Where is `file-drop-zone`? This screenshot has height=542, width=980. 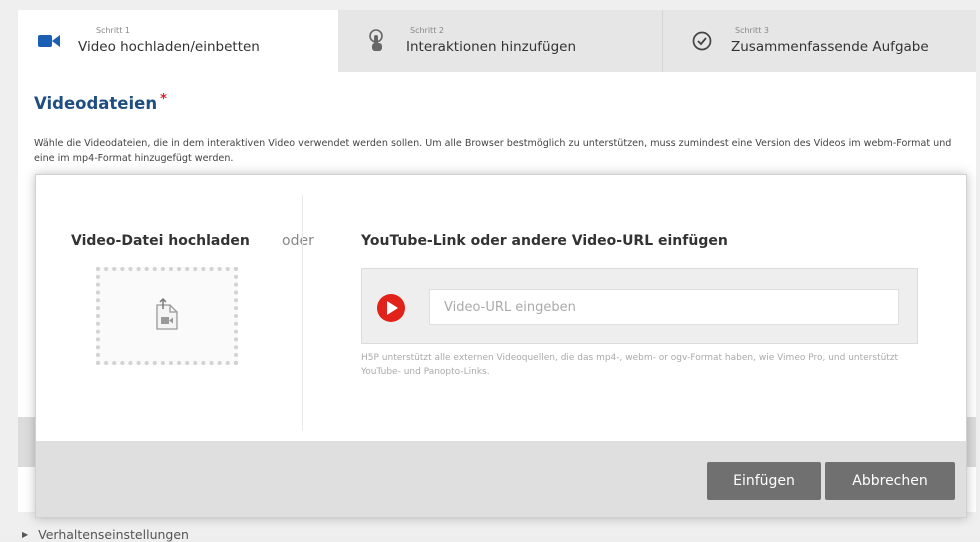
file-drop-zone is located at coordinates (167, 316).